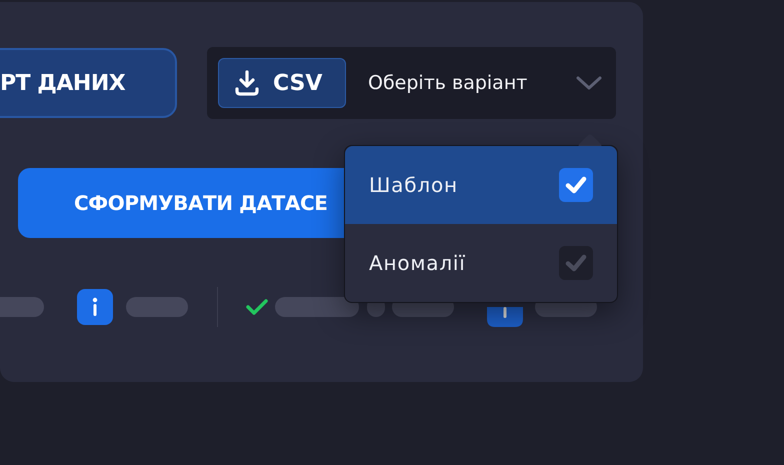 The width and height of the screenshot is (784, 465). What do you see at coordinates (282, 83) in the screenshot?
I see `csv-button: CSV` at bounding box center [282, 83].